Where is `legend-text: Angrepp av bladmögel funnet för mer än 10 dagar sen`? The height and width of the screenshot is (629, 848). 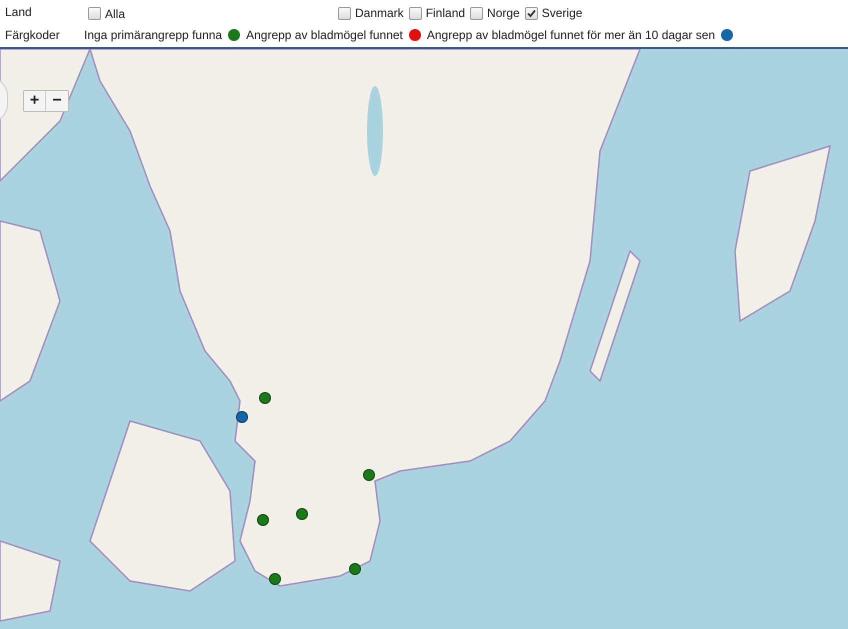
legend-text: Angrepp av bladmögel funnet för mer än 10 dagar sen is located at coordinates (571, 35).